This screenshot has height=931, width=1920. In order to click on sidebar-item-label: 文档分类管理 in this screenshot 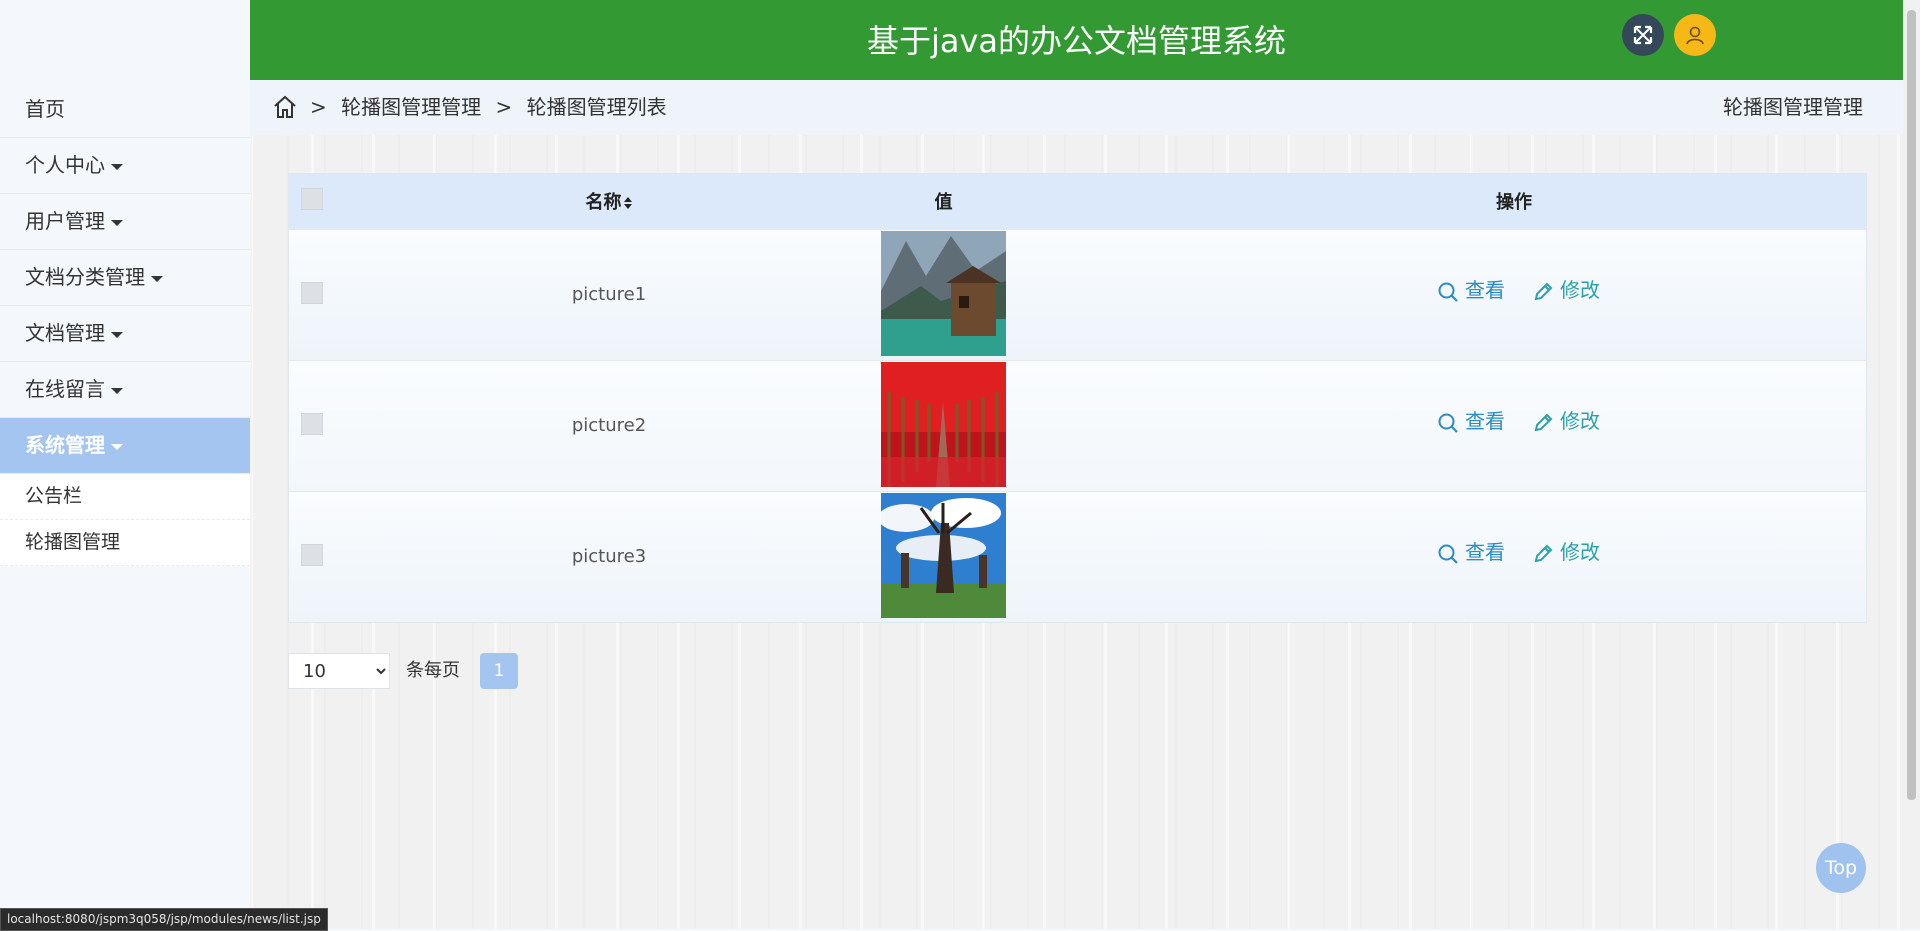, I will do `click(85, 277)`.